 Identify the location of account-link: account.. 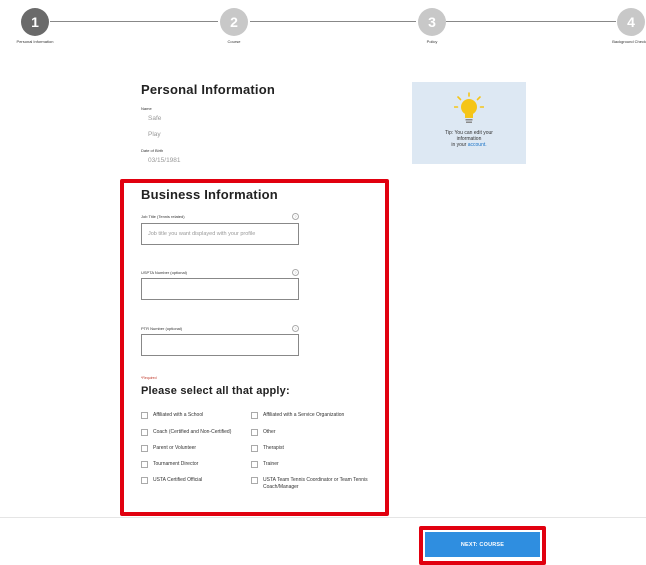
(477, 145).